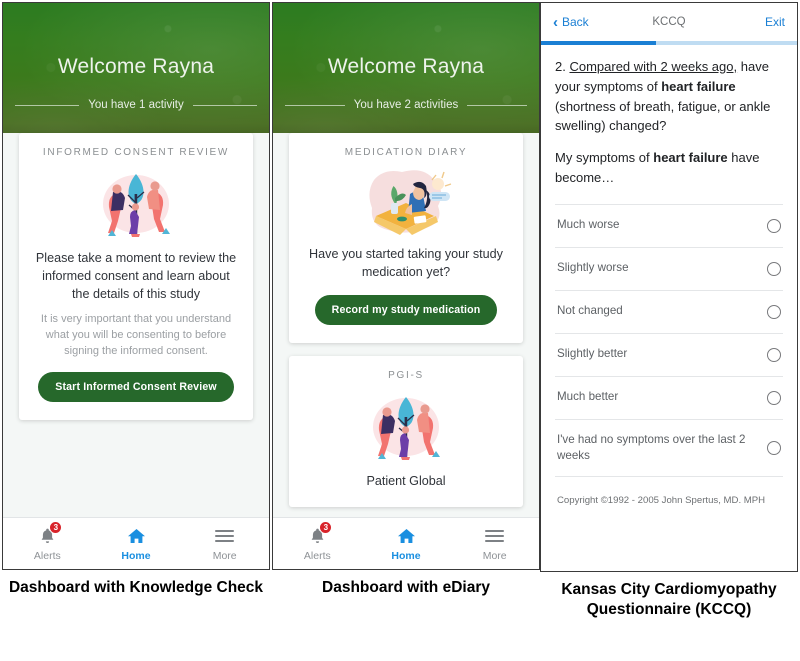  I want to click on activity-summary: You have 1 activity, so click(136, 105).